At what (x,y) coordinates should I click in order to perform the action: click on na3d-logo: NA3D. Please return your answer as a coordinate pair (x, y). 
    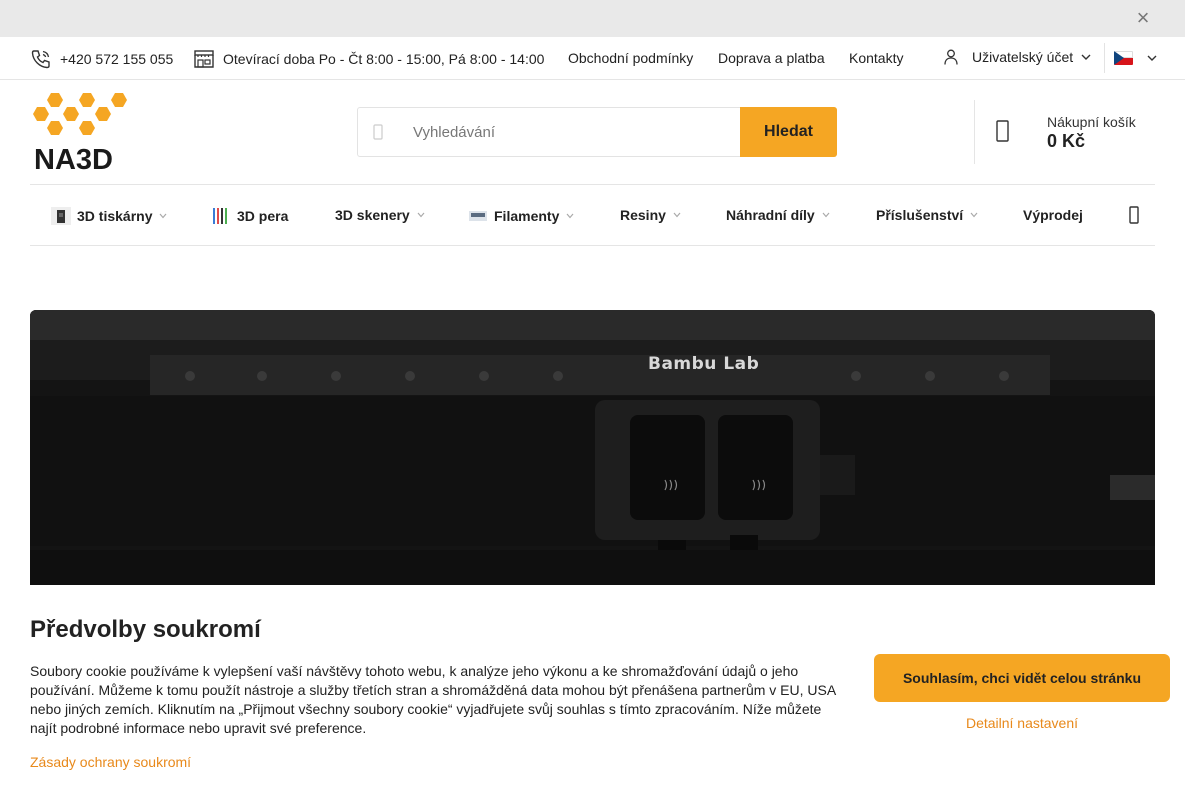
    Looking at the image, I should click on (80, 133).